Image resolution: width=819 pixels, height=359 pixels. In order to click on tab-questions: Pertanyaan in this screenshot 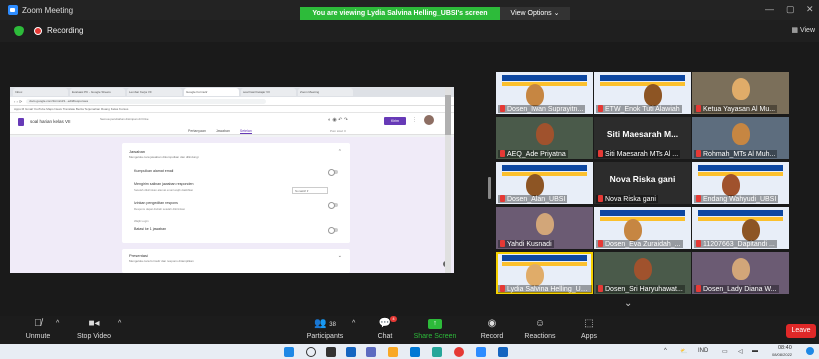, I will do `click(197, 131)`.